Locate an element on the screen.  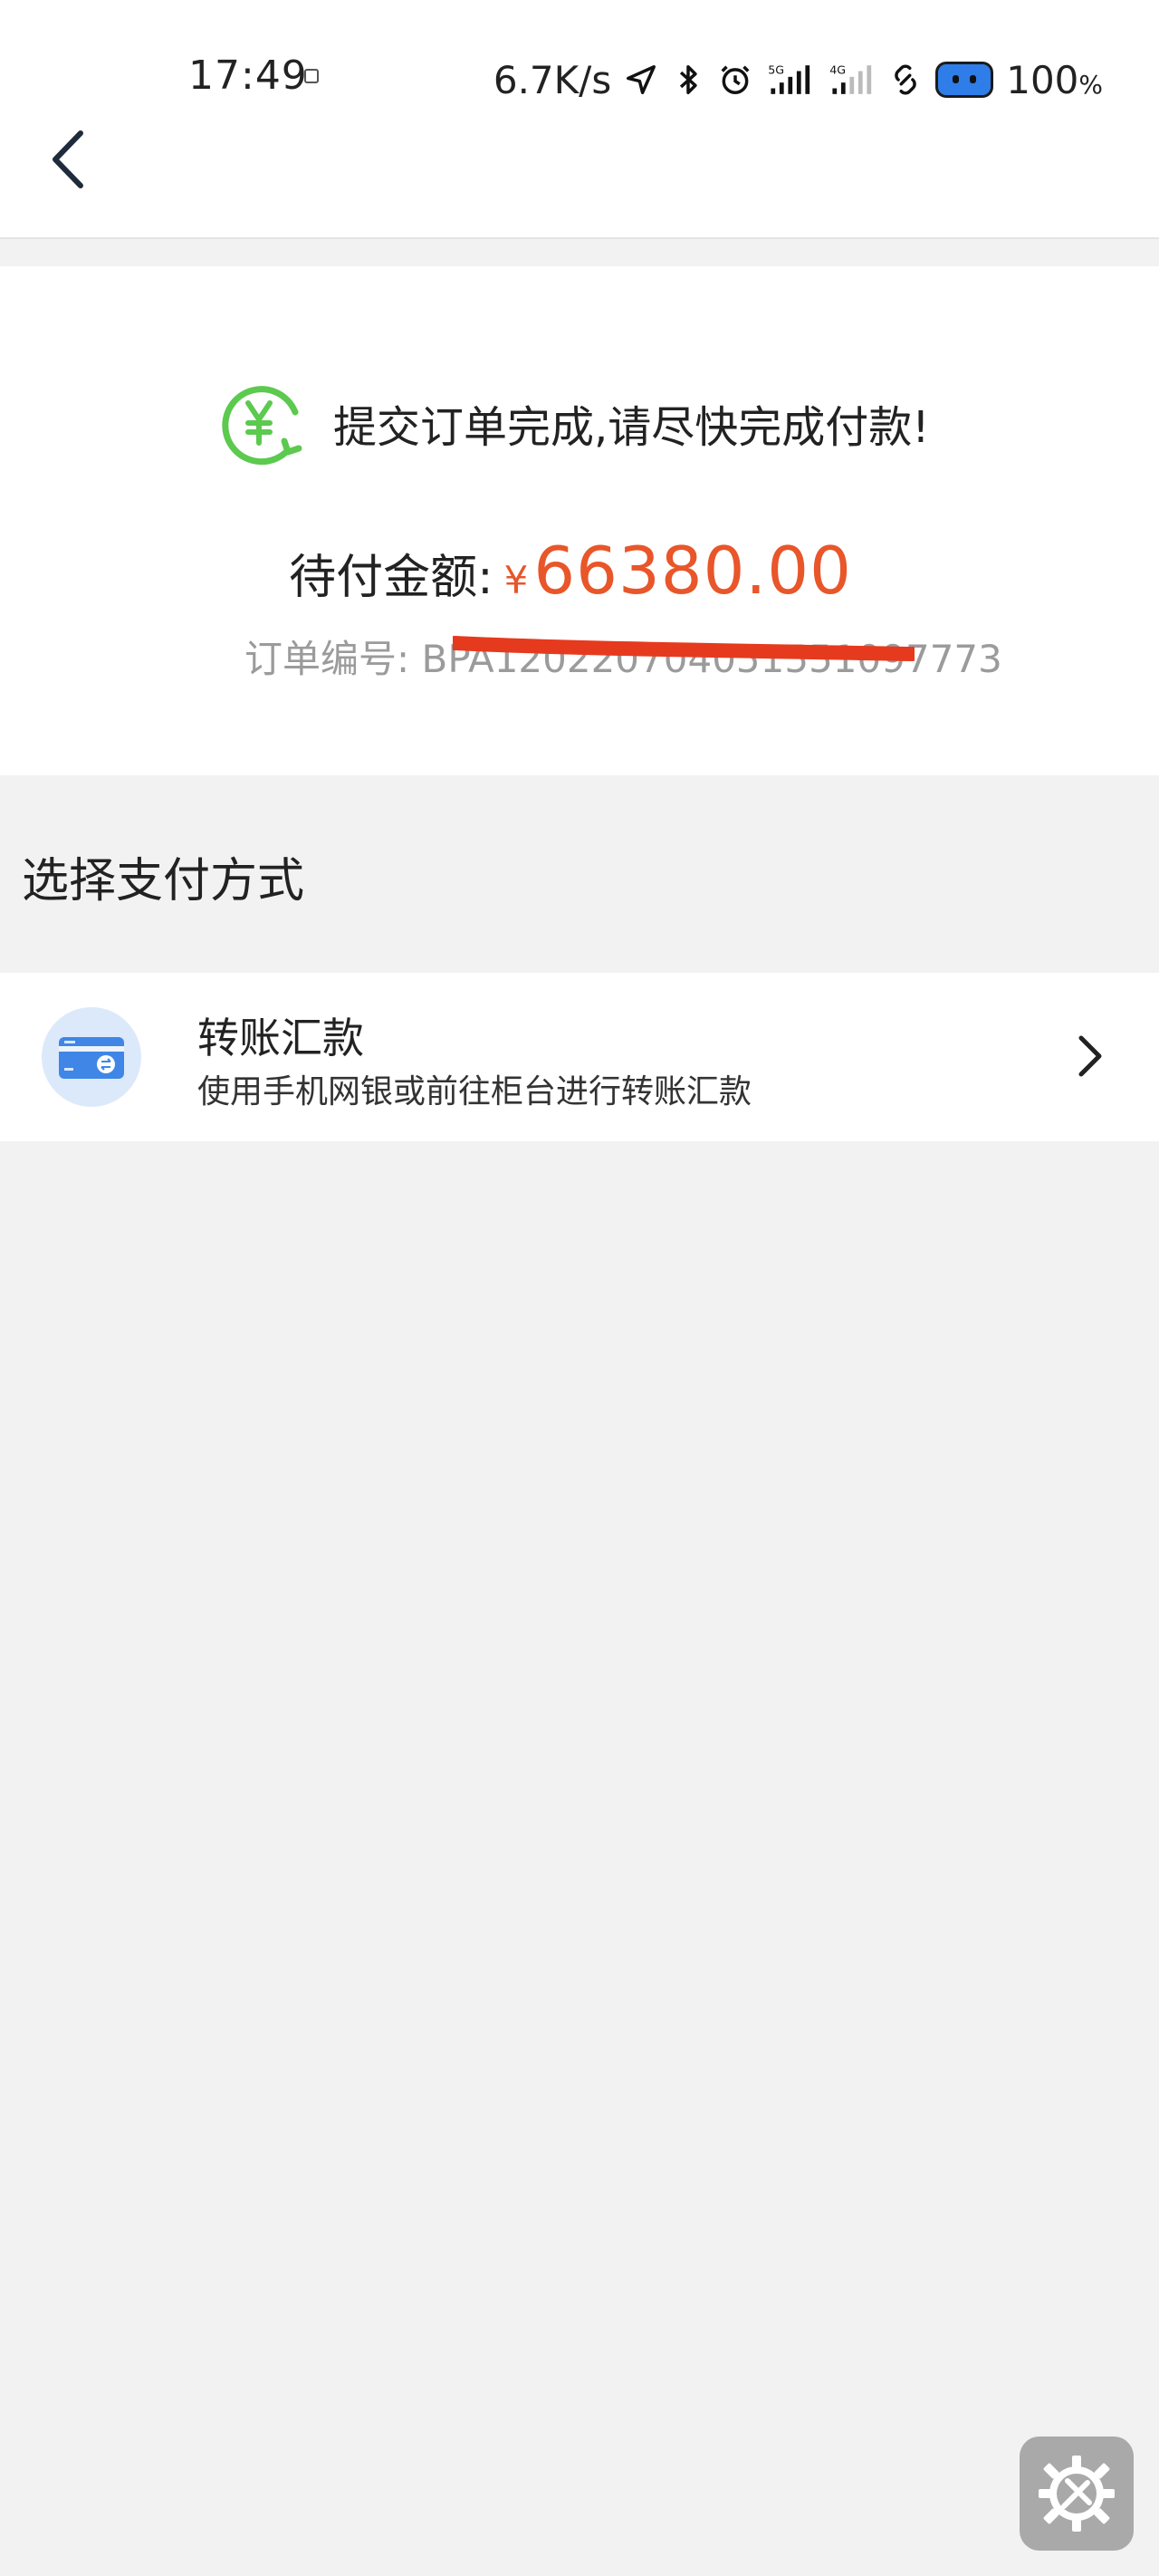
signal-4g-icon: 4G is located at coordinates (852, 79).